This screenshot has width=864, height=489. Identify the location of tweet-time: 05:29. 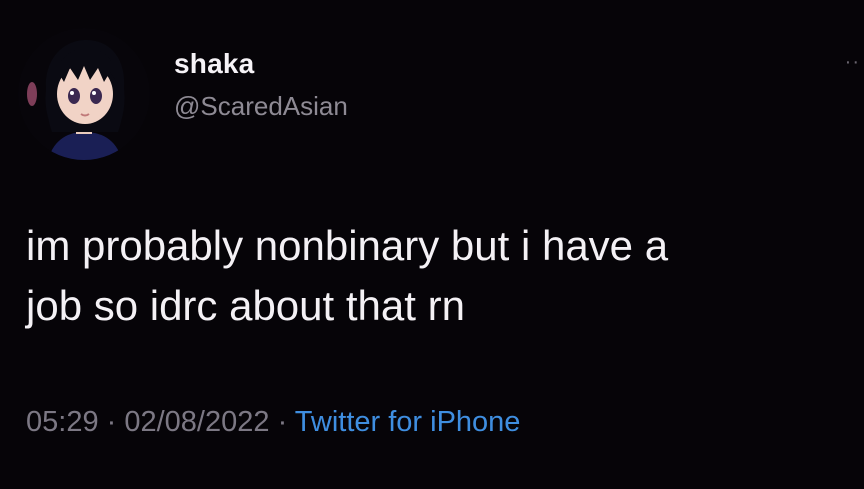
(62, 422).